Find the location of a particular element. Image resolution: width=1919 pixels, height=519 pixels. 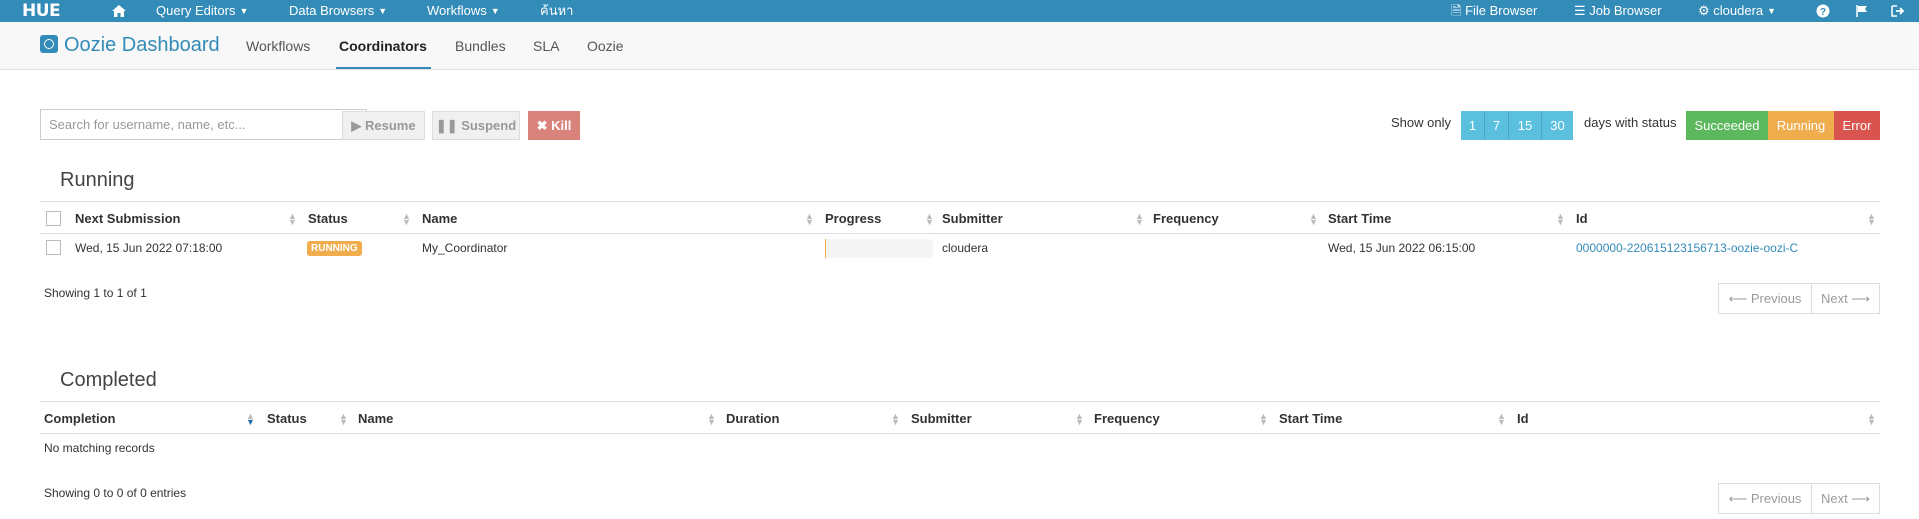

file-browser-link: 🗎 File Browser is located at coordinates (1494, 11).